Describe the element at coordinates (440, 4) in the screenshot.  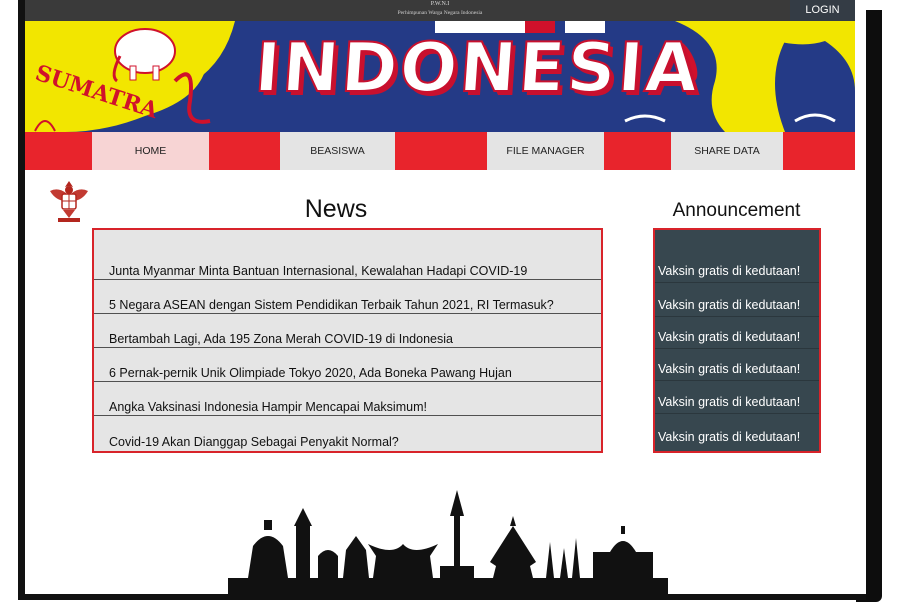
I see `organization-abbreviation: P.W.N.I` at that location.